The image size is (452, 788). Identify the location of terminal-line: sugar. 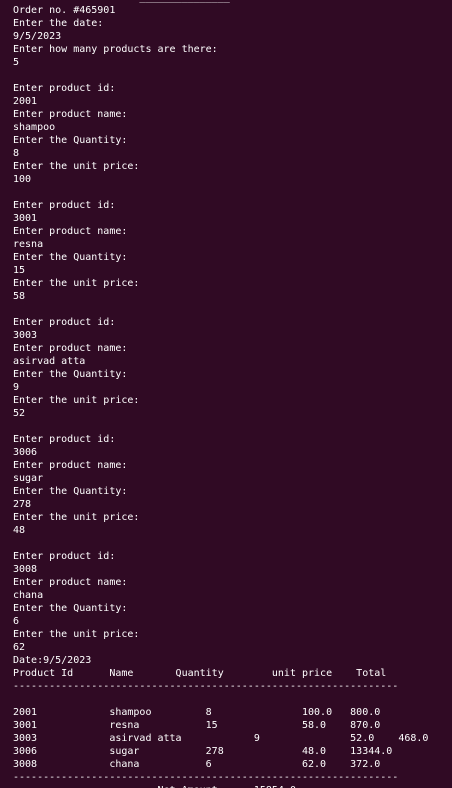
(28, 478).